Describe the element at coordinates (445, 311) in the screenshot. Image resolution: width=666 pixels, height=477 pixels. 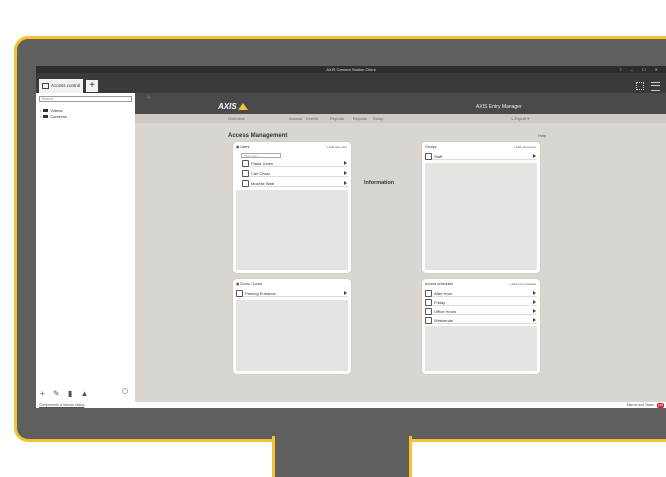
I see `list-item-label: Office Hours` at that location.